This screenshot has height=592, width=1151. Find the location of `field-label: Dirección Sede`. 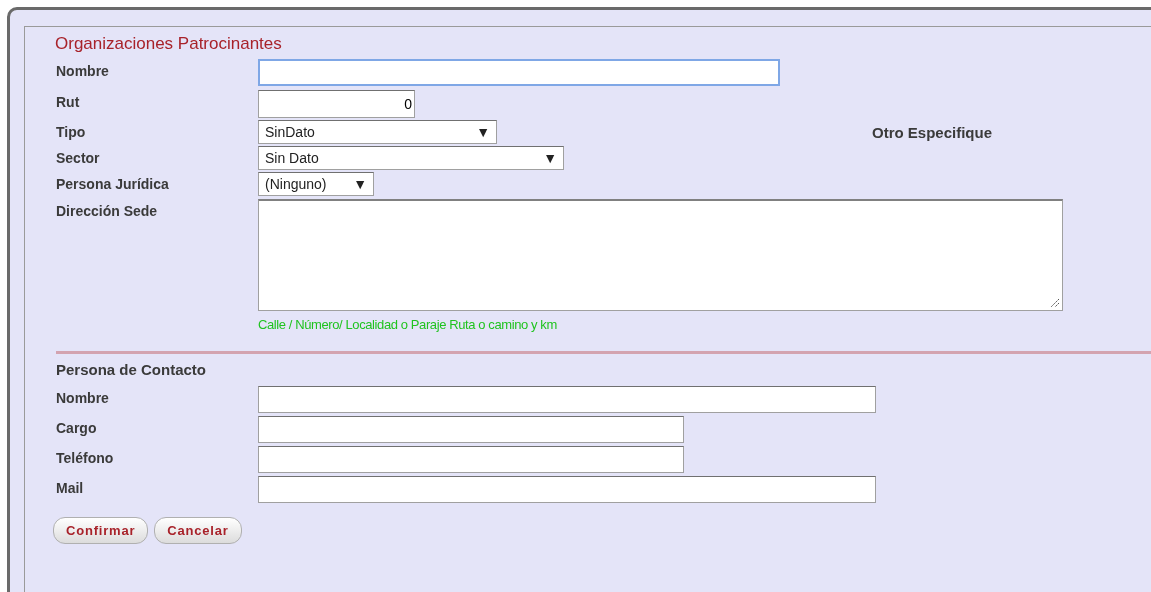

field-label: Dirección Sede is located at coordinates (107, 211).